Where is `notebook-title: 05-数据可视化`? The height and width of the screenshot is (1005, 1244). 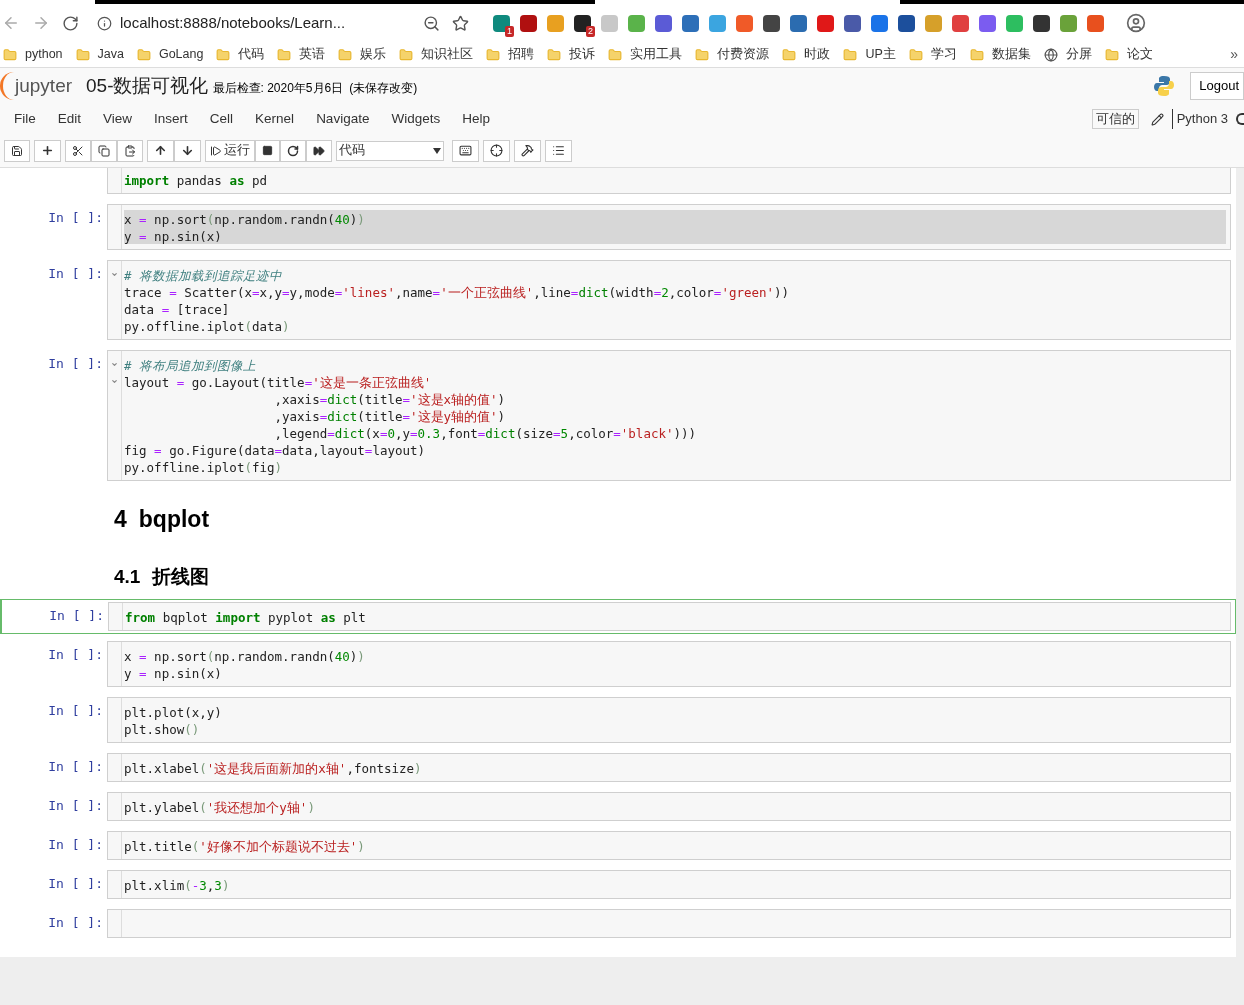 notebook-title: 05-数据可视化 is located at coordinates (147, 86).